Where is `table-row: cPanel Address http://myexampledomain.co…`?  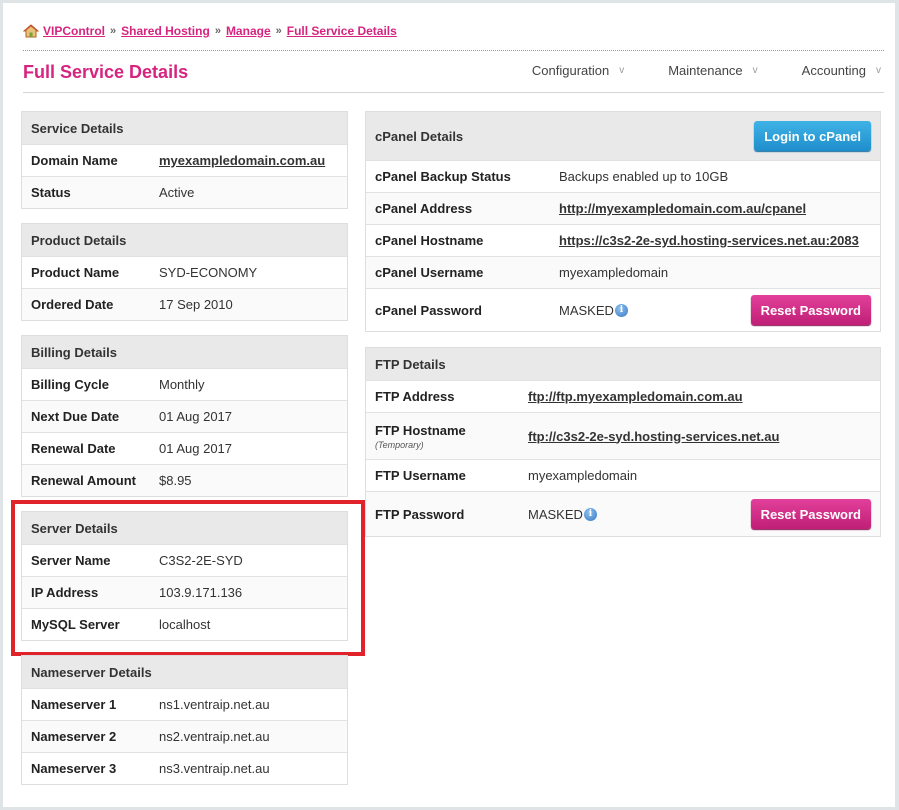
table-row: cPanel Address http://myexampledomain.co… is located at coordinates (623, 208).